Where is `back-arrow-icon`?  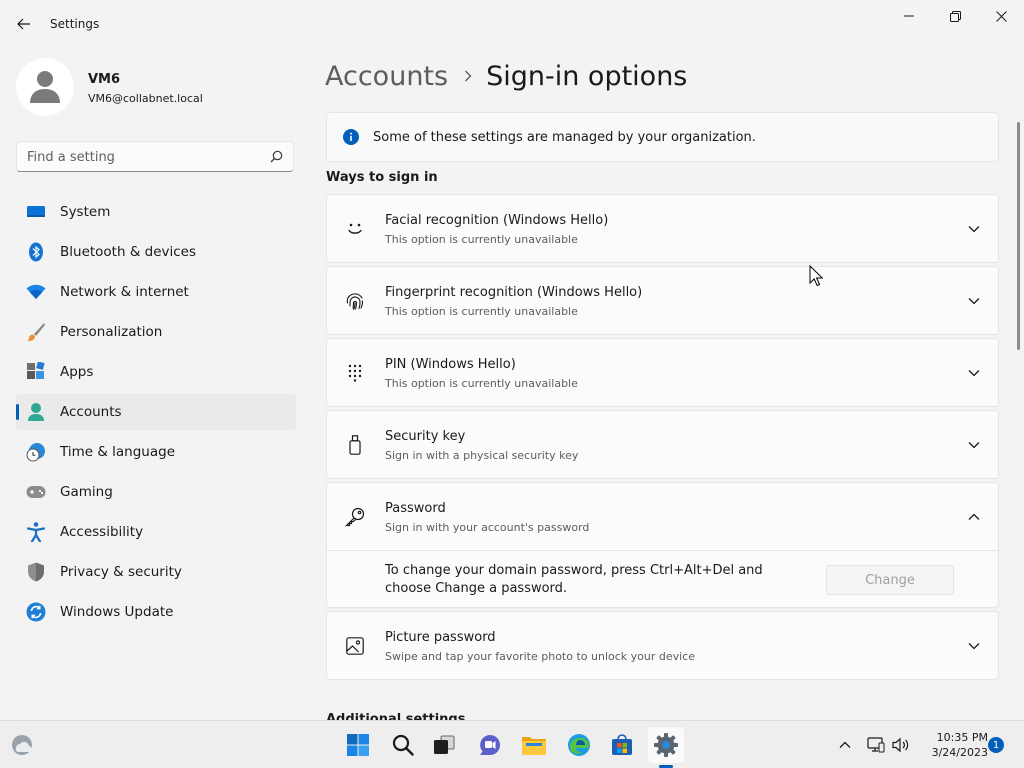 back-arrow-icon is located at coordinates (23, 24).